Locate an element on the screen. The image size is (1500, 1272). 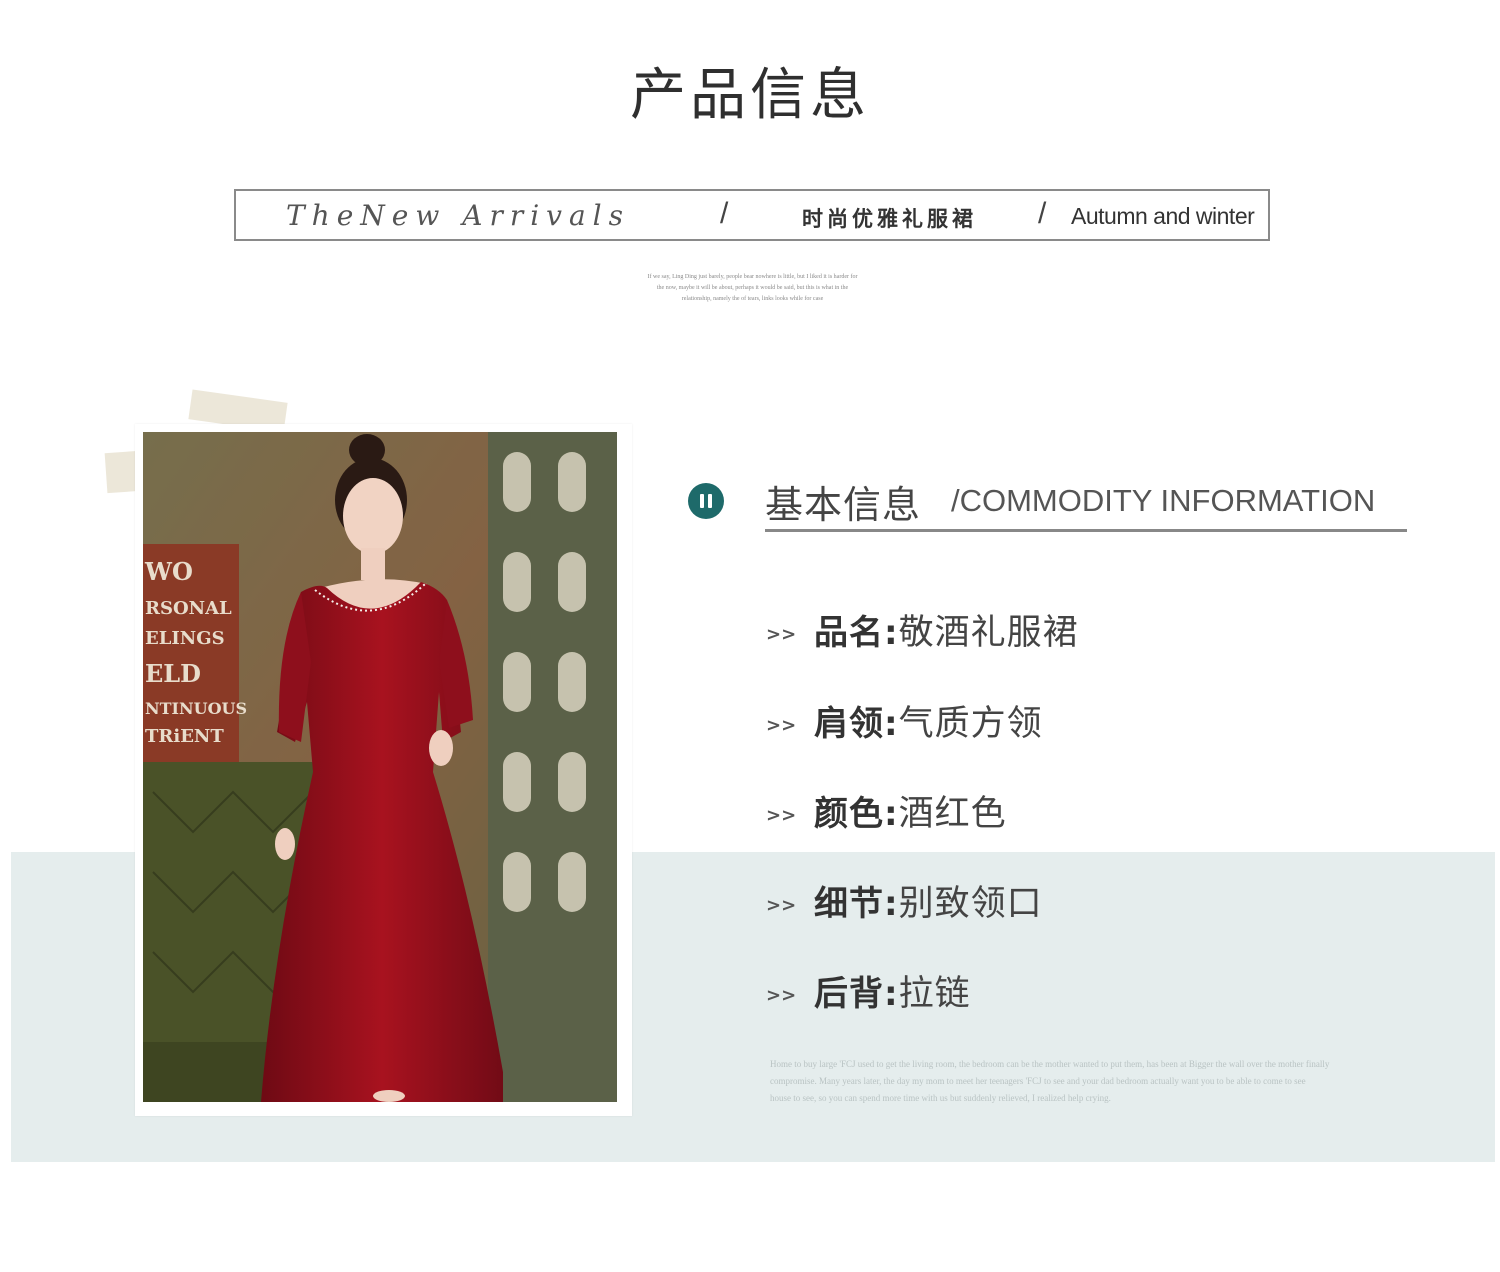
commodity-information-header: 基本信息 /COMMODITY INFORMATION is located at coordinates (1048, 504).